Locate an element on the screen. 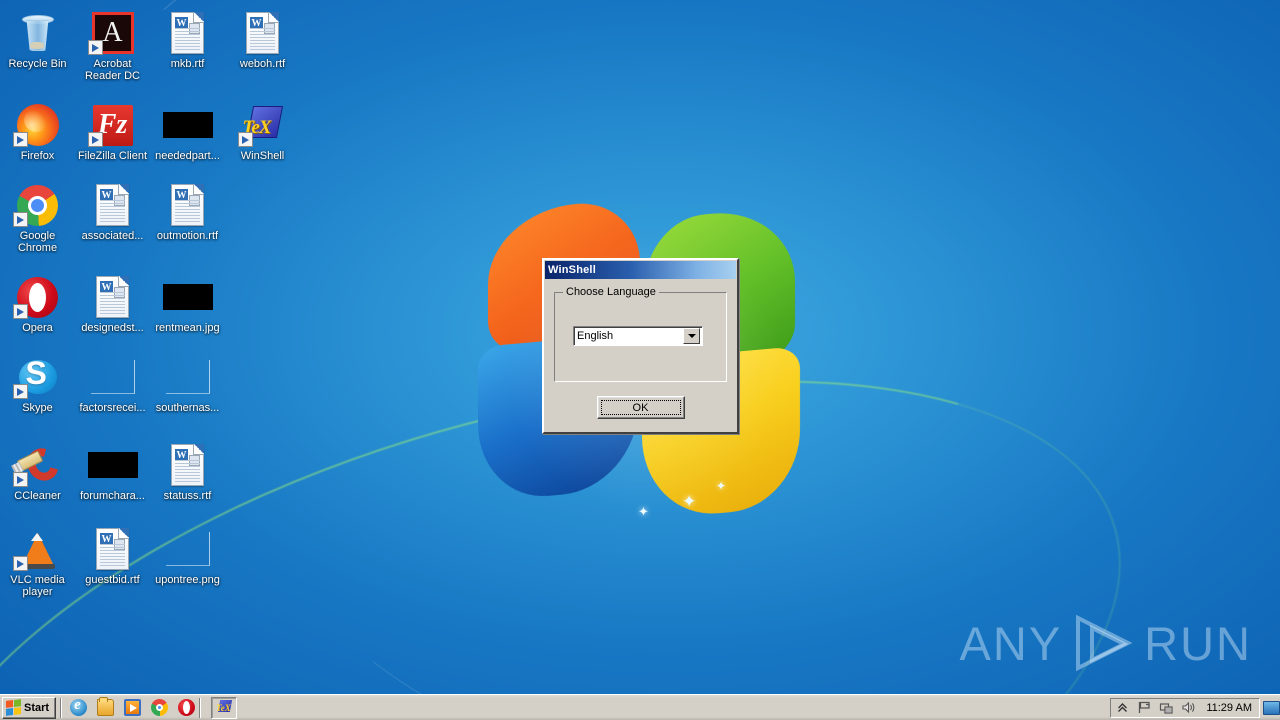 This screenshot has height=720, width=1280. internet-explorer-icon is located at coordinates (79, 706).